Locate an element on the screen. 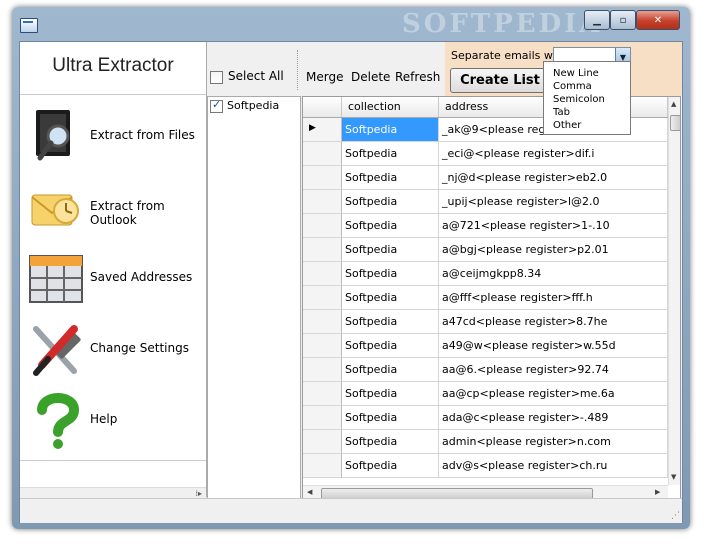 This screenshot has width=710, height=549. nav-change-settings: Change Settings is located at coordinates (113, 350).